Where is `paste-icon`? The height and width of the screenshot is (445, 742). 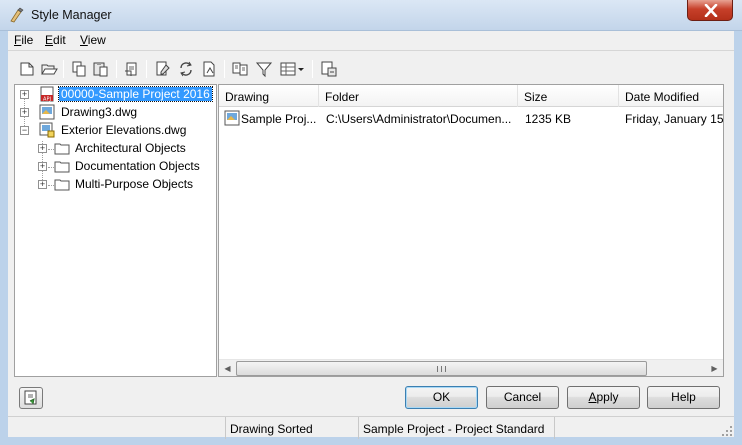 paste-icon is located at coordinates (100, 69).